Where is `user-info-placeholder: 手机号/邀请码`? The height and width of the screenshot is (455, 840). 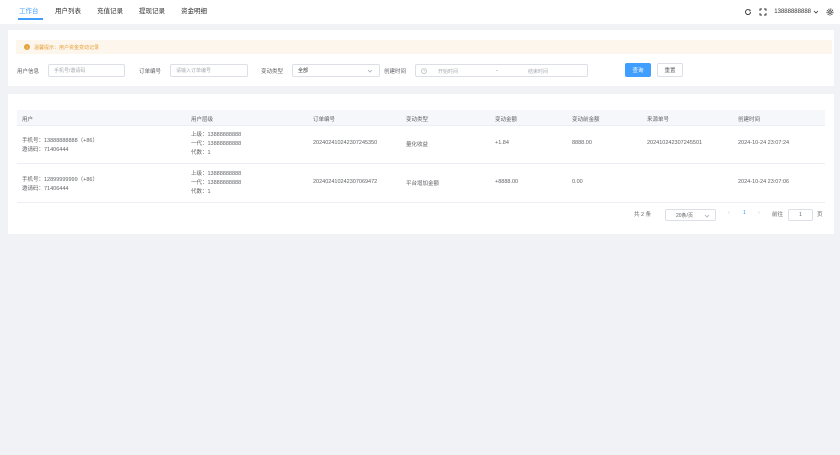
user-info-placeholder: 手机号/邀请码 is located at coordinates (70, 71).